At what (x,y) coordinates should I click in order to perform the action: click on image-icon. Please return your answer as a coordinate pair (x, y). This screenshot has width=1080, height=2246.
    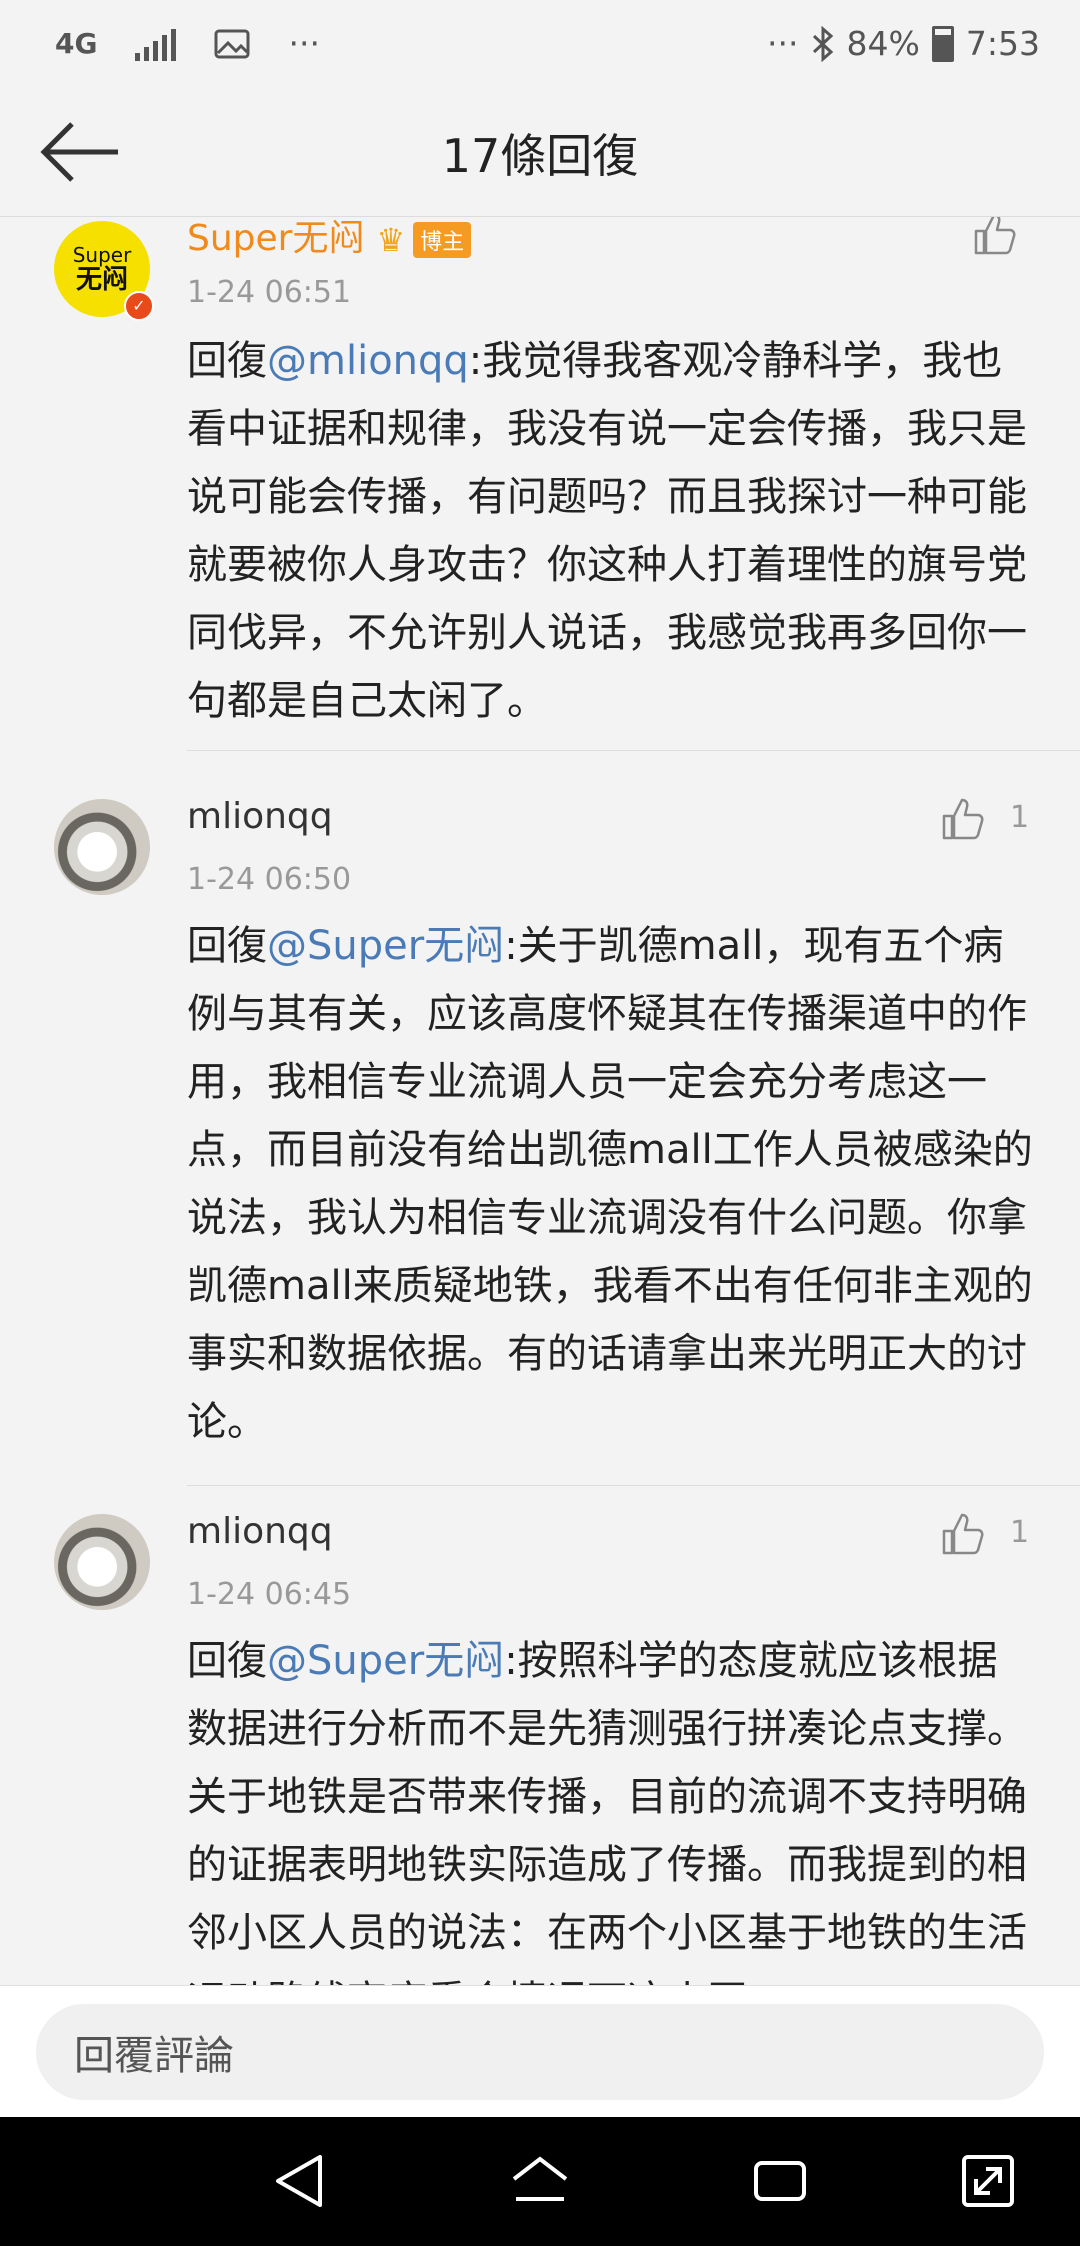
    Looking at the image, I should click on (232, 43).